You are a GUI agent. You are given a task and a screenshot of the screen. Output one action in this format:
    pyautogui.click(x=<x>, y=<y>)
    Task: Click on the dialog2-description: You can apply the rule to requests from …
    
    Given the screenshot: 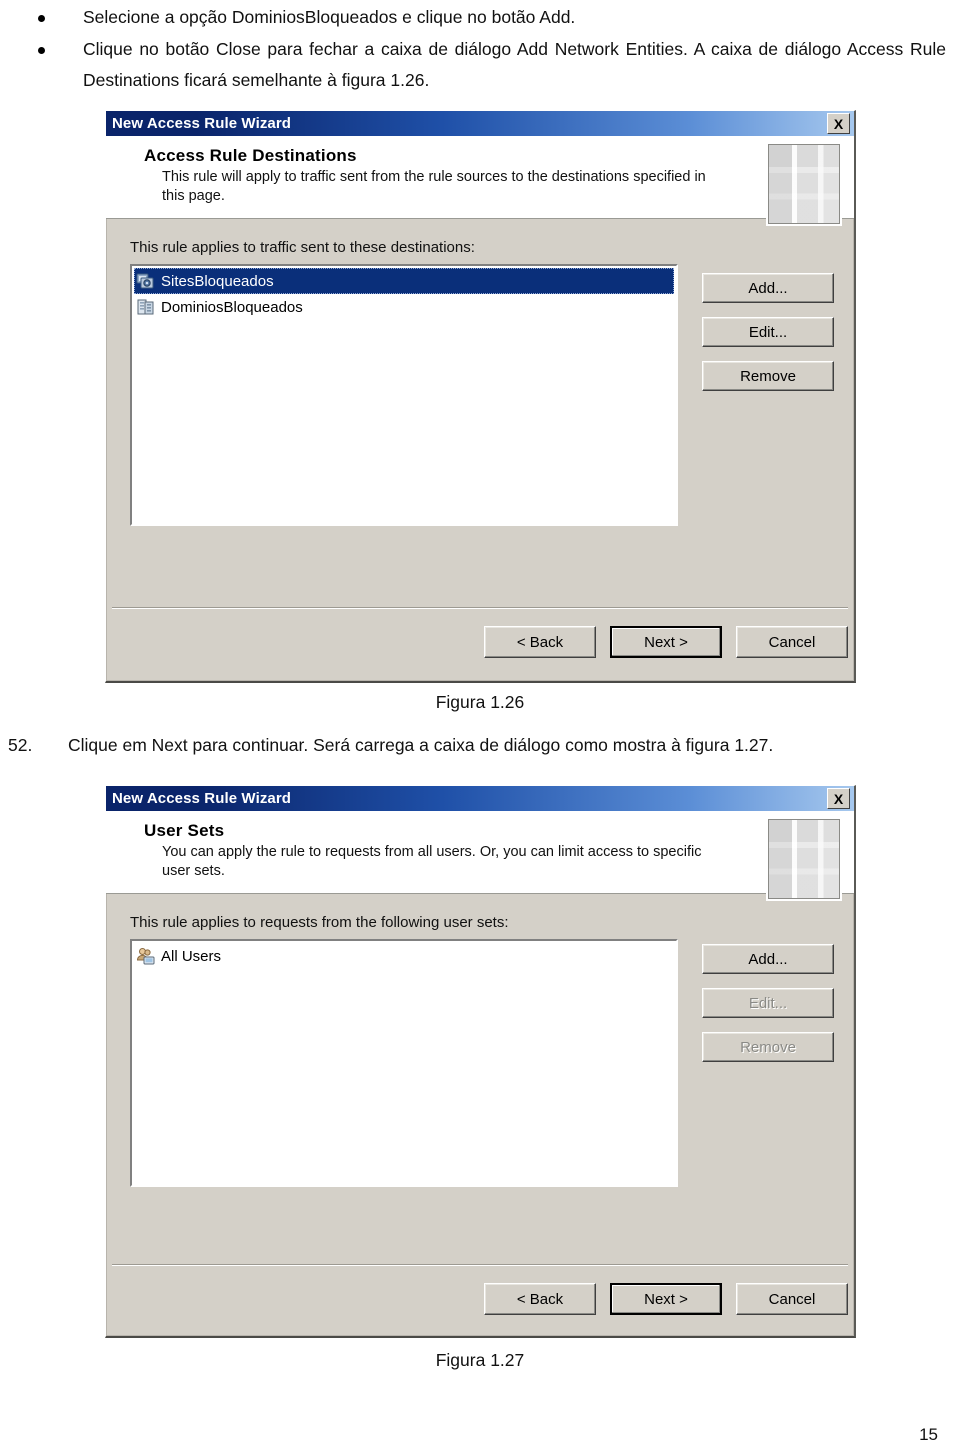 What is the action you would take?
    pyautogui.click(x=432, y=861)
    